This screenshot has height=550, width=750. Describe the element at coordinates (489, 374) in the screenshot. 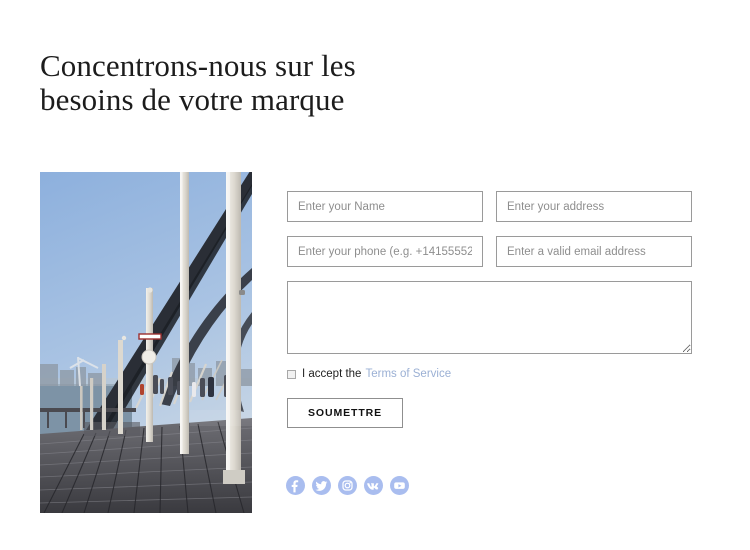

I see `accept-terms-row: I accept the Terms of Service` at that location.